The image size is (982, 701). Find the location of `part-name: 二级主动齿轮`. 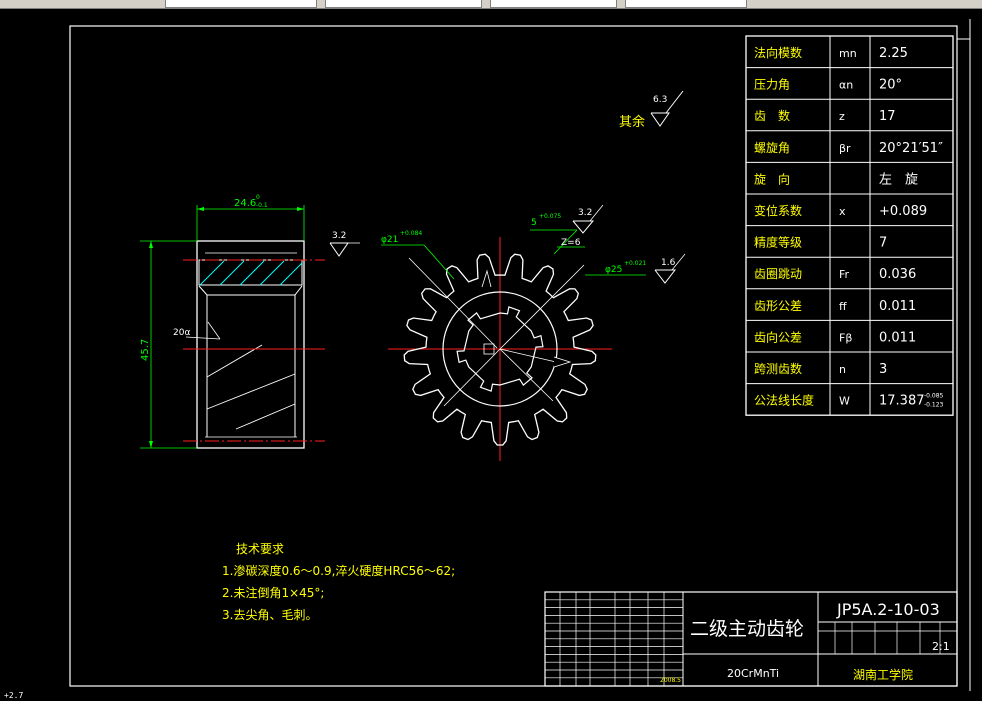

part-name: 二级主动齿轮 is located at coordinates (747, 629).